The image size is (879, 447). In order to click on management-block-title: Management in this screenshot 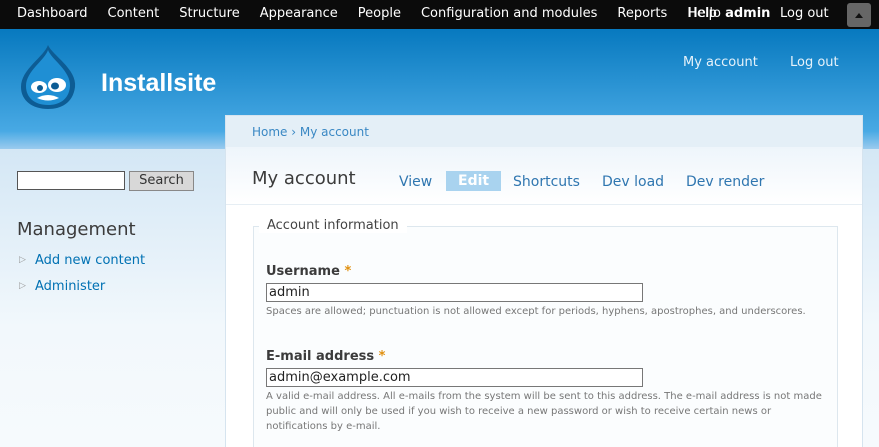, I will do `click(76, 229)`.